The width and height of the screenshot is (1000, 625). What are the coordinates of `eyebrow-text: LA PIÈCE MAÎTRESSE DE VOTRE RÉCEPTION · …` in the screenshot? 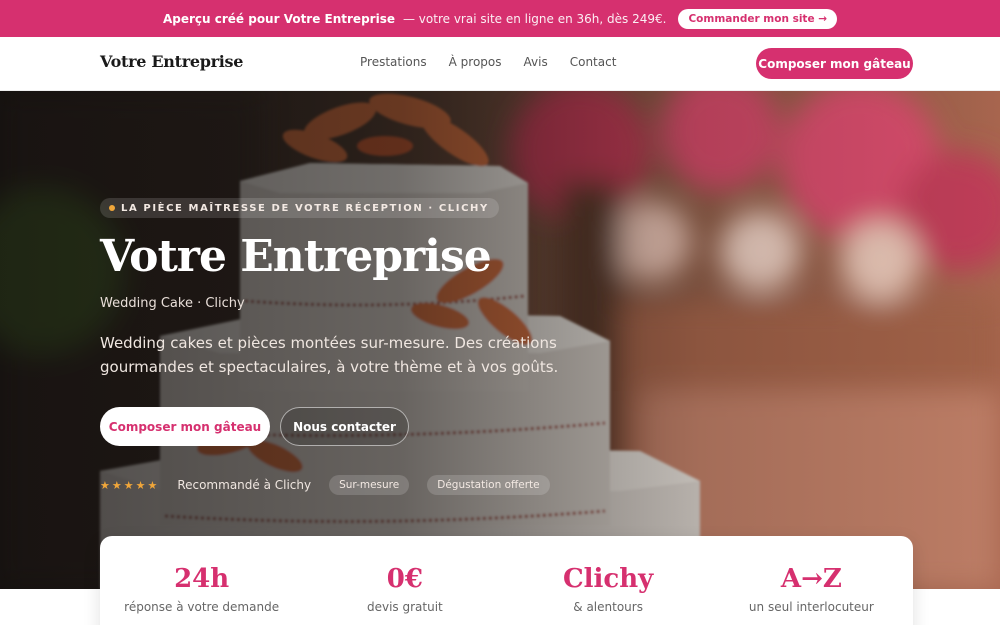 It's located at (305, 208).